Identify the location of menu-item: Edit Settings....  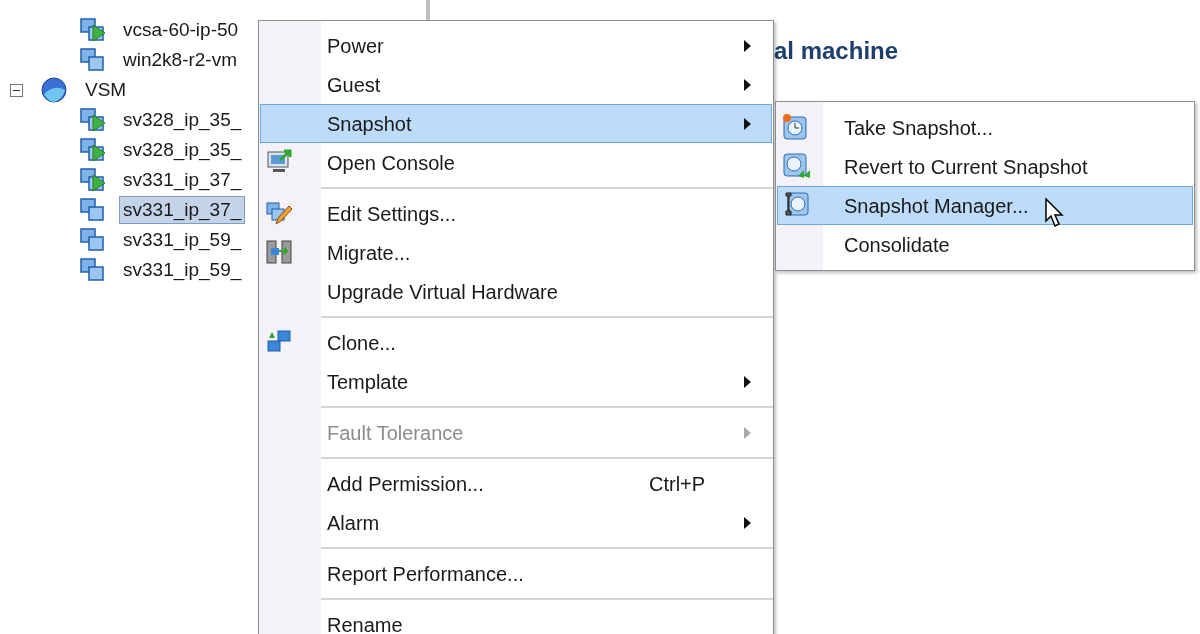
(516, 213).